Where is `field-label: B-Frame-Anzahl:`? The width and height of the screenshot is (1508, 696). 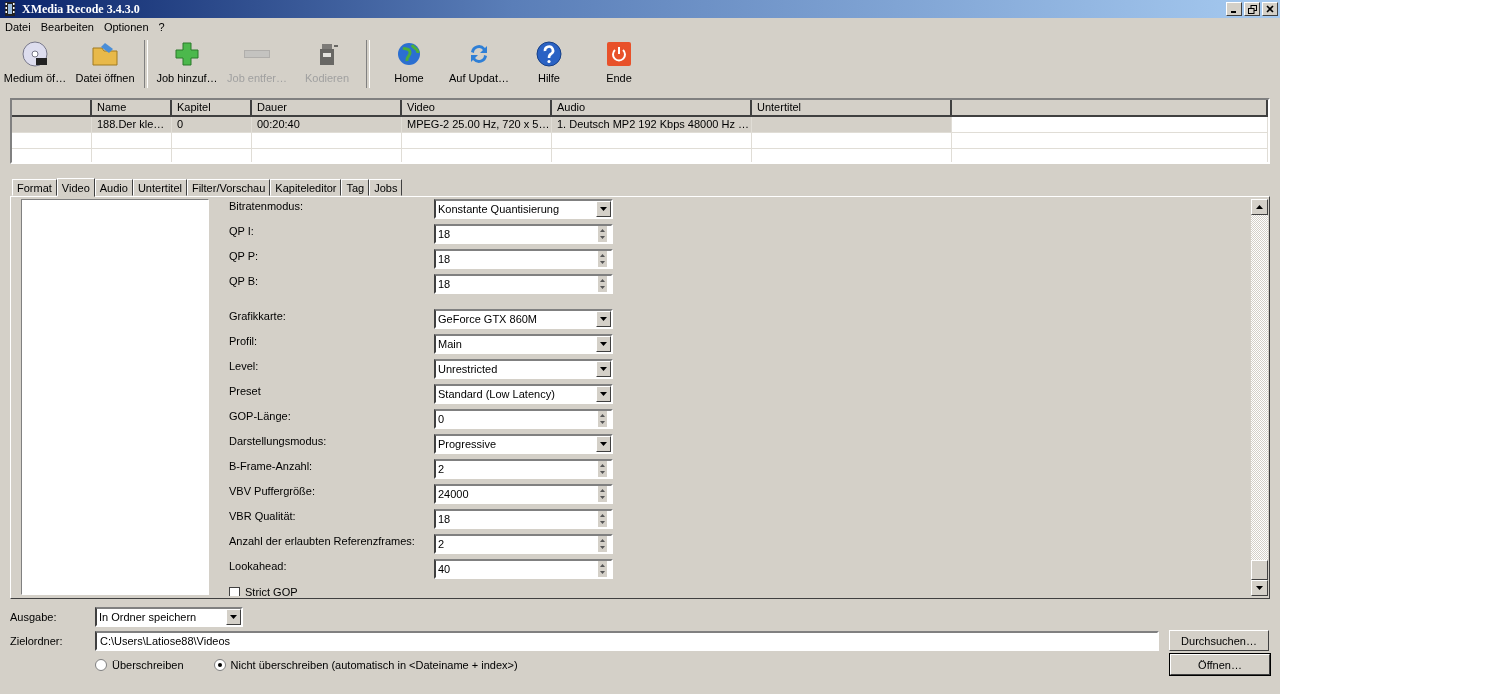
field-label: B-Frame-Anzahl: is located at coordinates (271, 465).